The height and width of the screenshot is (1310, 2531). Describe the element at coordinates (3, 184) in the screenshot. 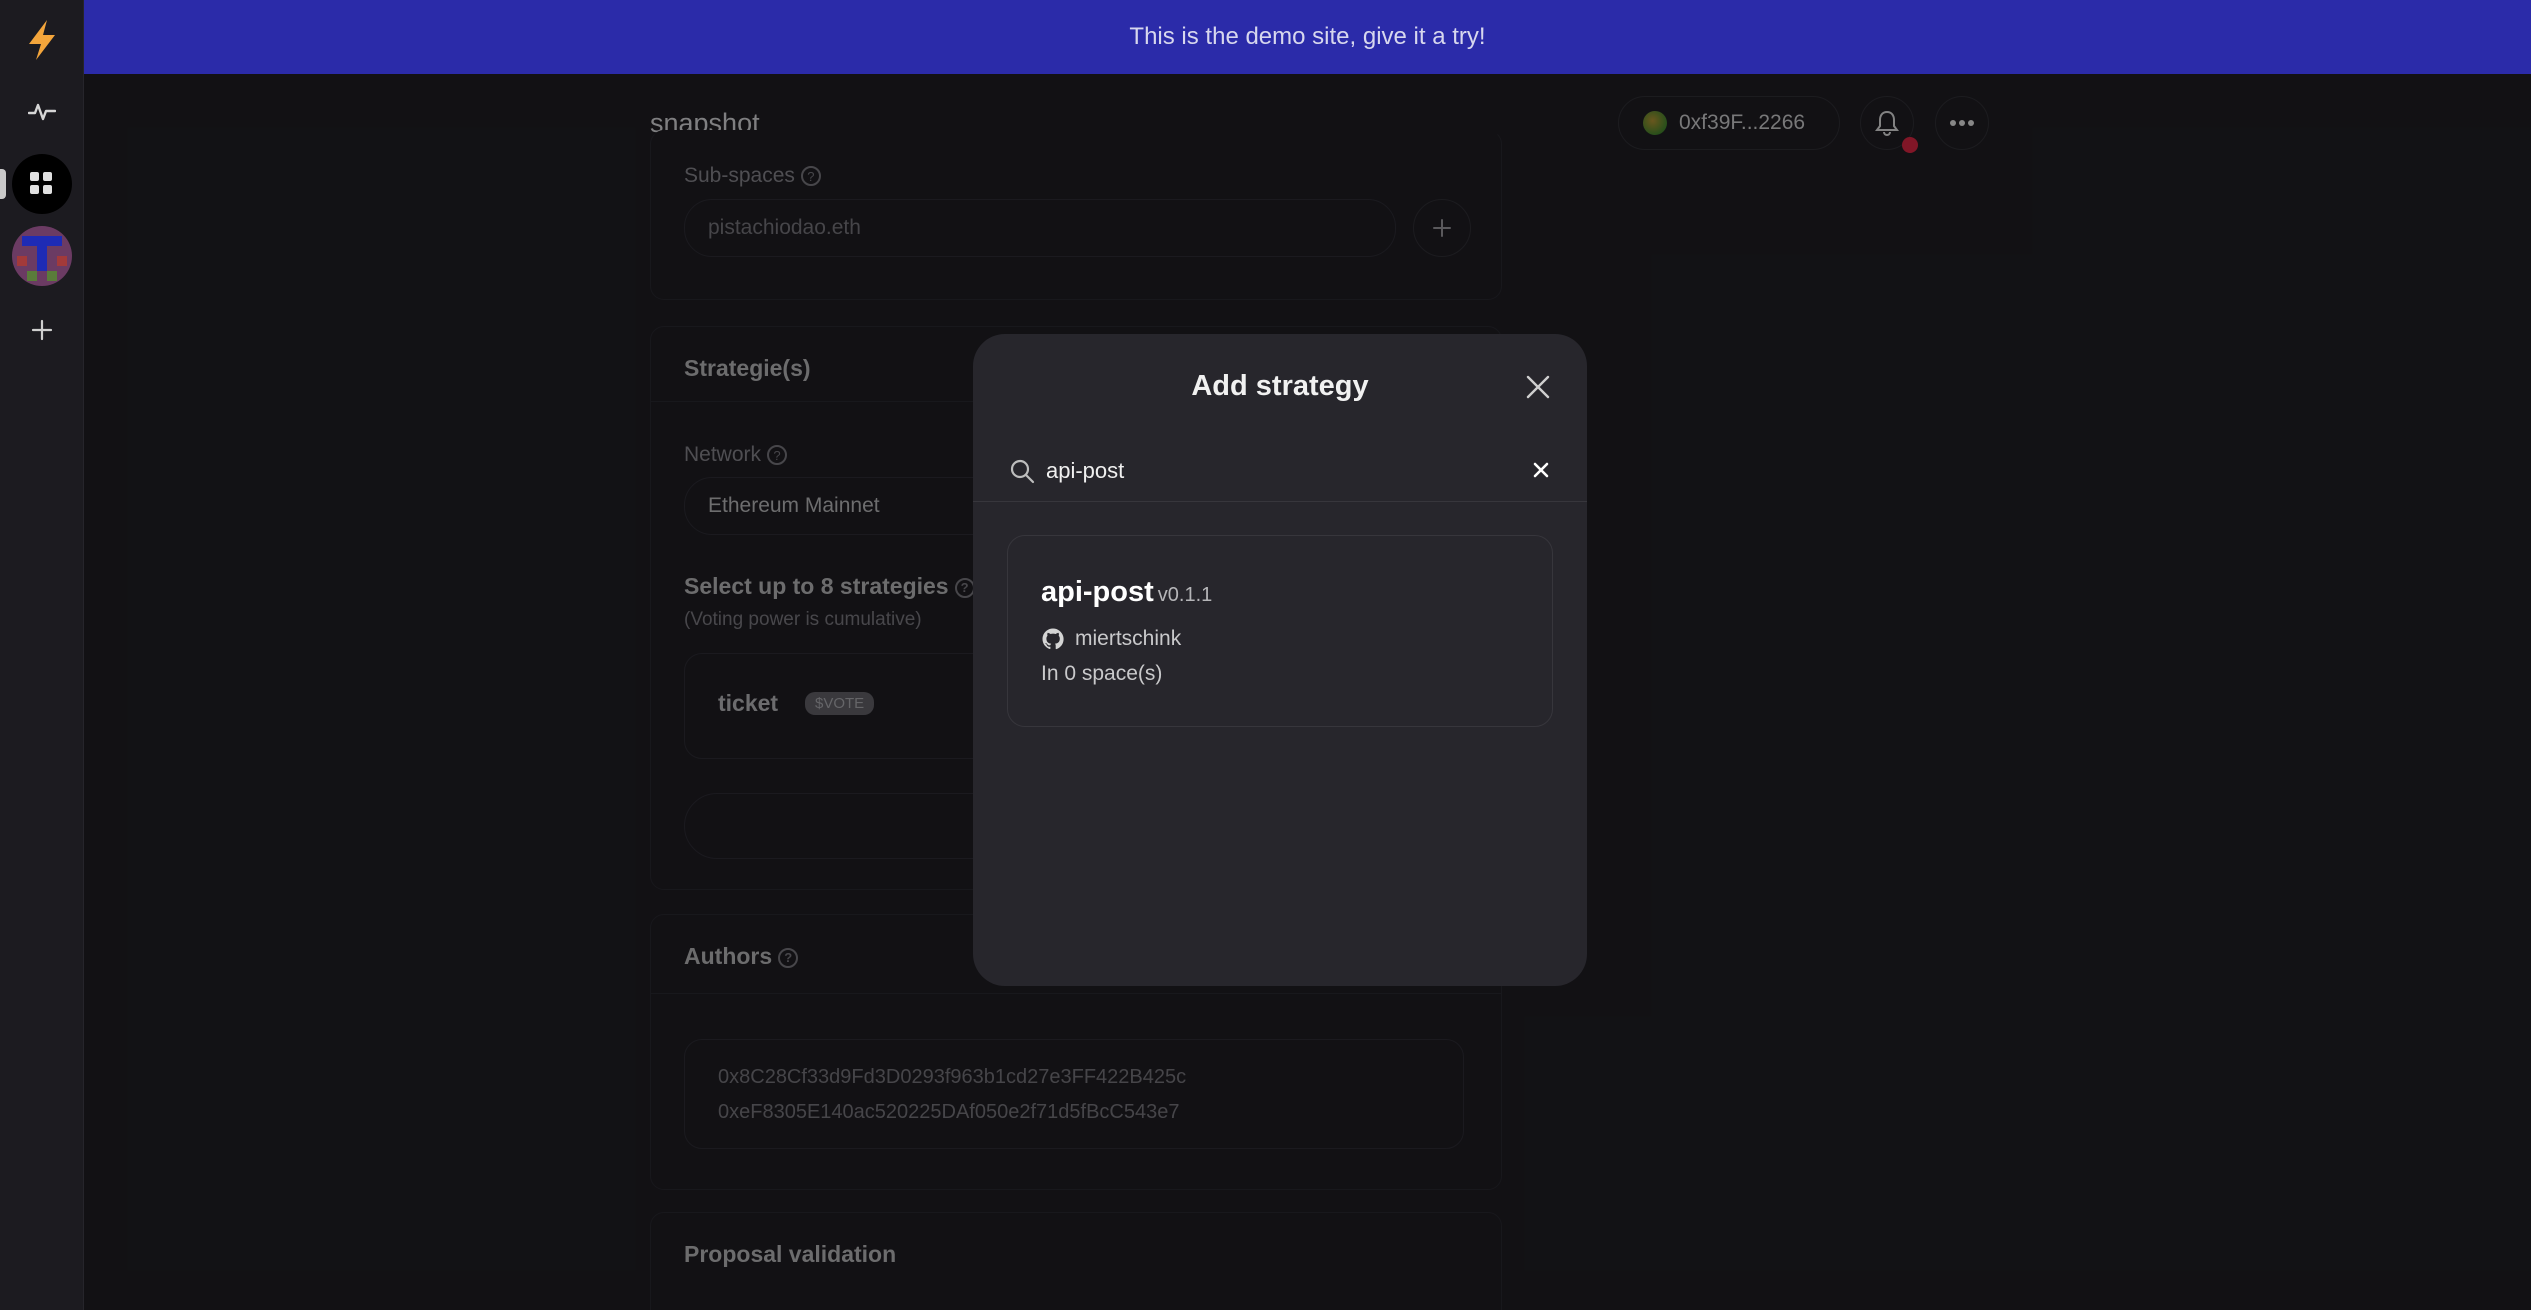

I see `sidebar-active-indicator` at that location.